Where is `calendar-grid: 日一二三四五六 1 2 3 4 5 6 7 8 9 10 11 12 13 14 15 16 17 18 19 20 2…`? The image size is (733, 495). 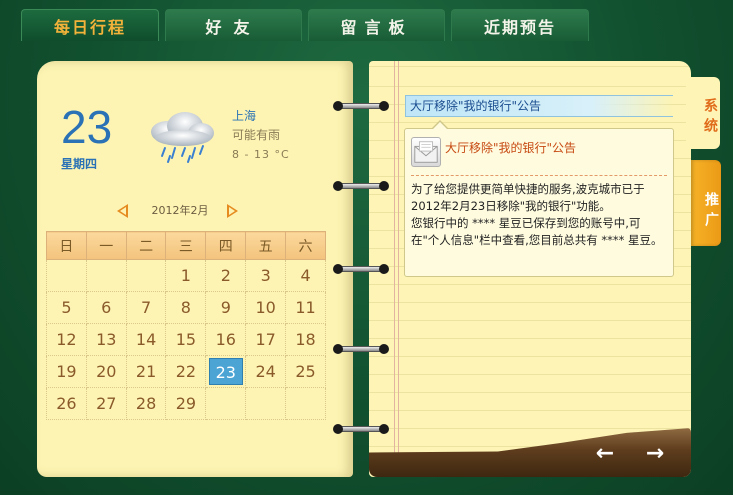 calendar-grid: 日一二三四五六 1 2 3 4 5 6 7 8 9 10 11 12 13 14 15 16 17 18 19 20 2… is located at coordinates (186, 325).